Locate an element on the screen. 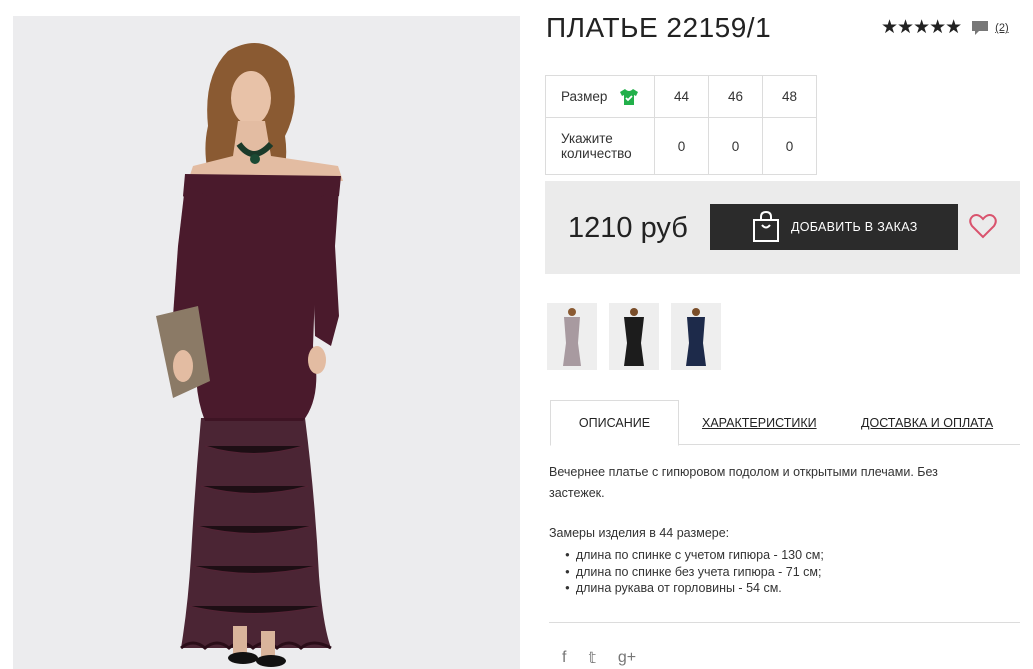  facebook-icon: f is located at coordinates (564, 658).